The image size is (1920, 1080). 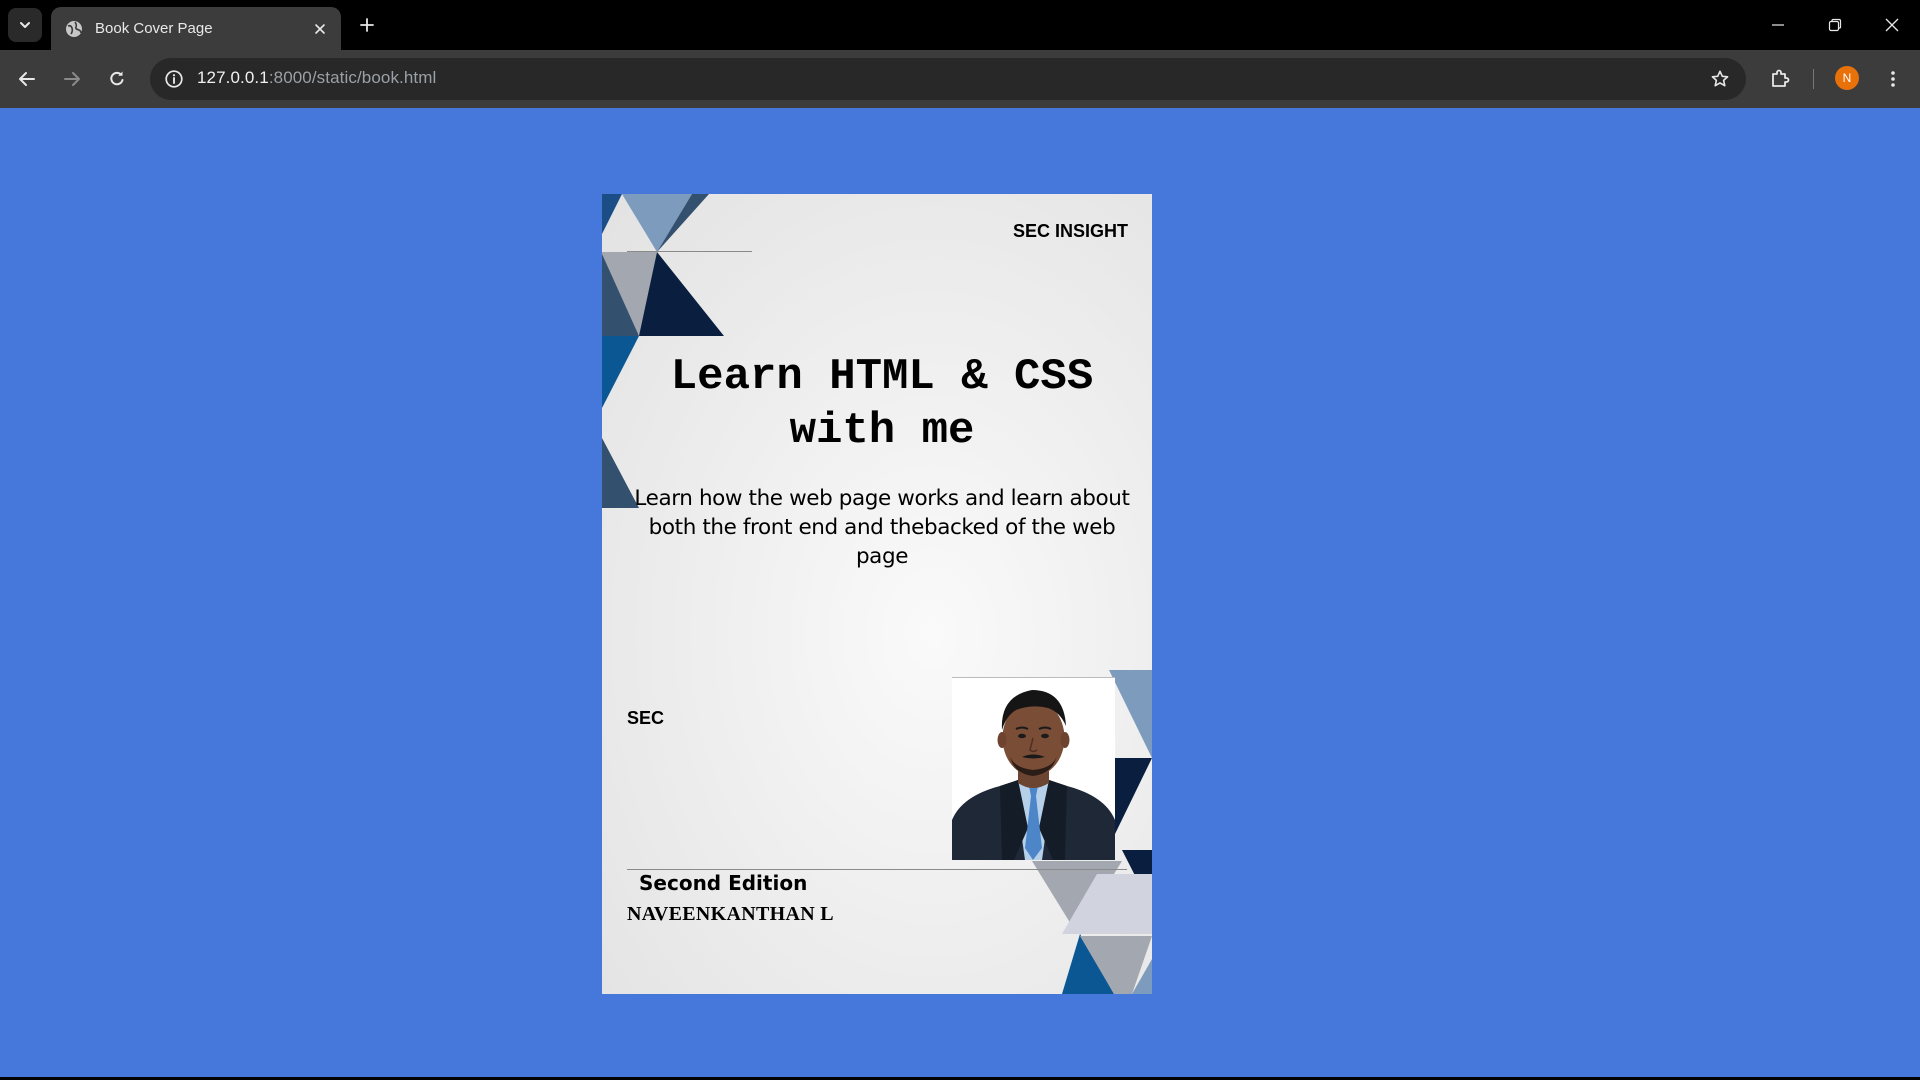 I want to click on close-tab-icon, so click(x=320, y=29).